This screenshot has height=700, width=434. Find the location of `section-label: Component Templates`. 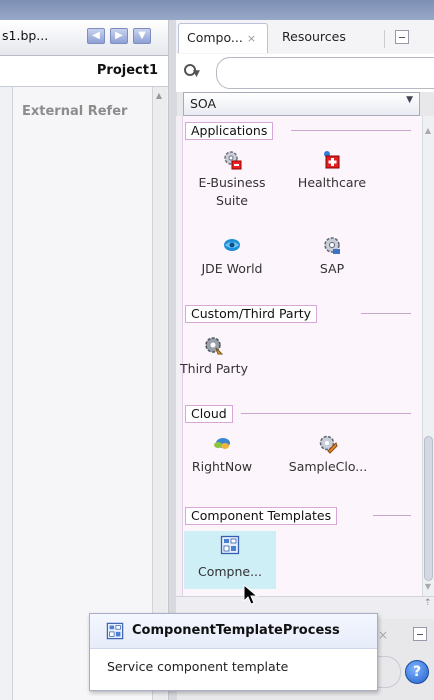

section-label: Component Templates is located at coordinates (261, 516).